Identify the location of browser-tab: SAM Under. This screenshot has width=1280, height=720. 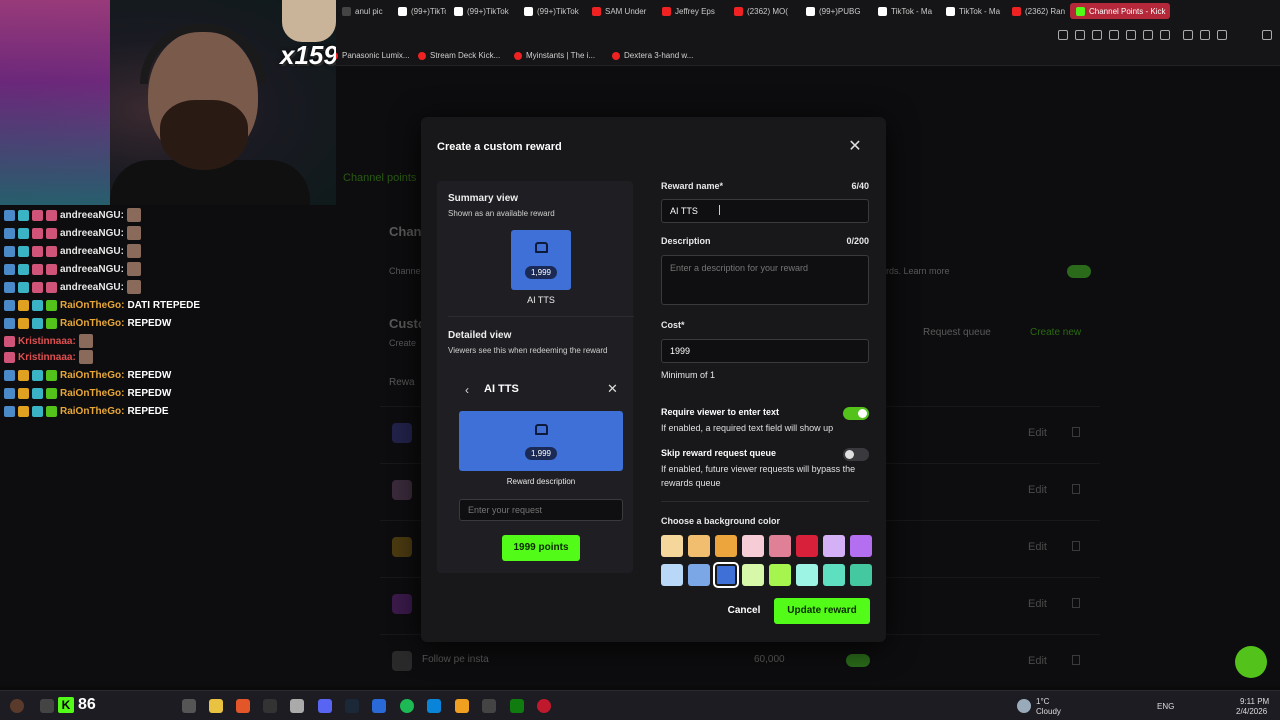
(620, 11).